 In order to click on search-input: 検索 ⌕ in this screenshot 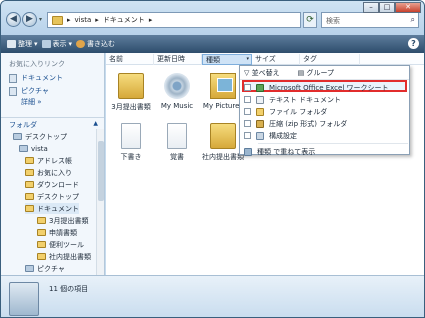, I will do `click(370, 20)`.